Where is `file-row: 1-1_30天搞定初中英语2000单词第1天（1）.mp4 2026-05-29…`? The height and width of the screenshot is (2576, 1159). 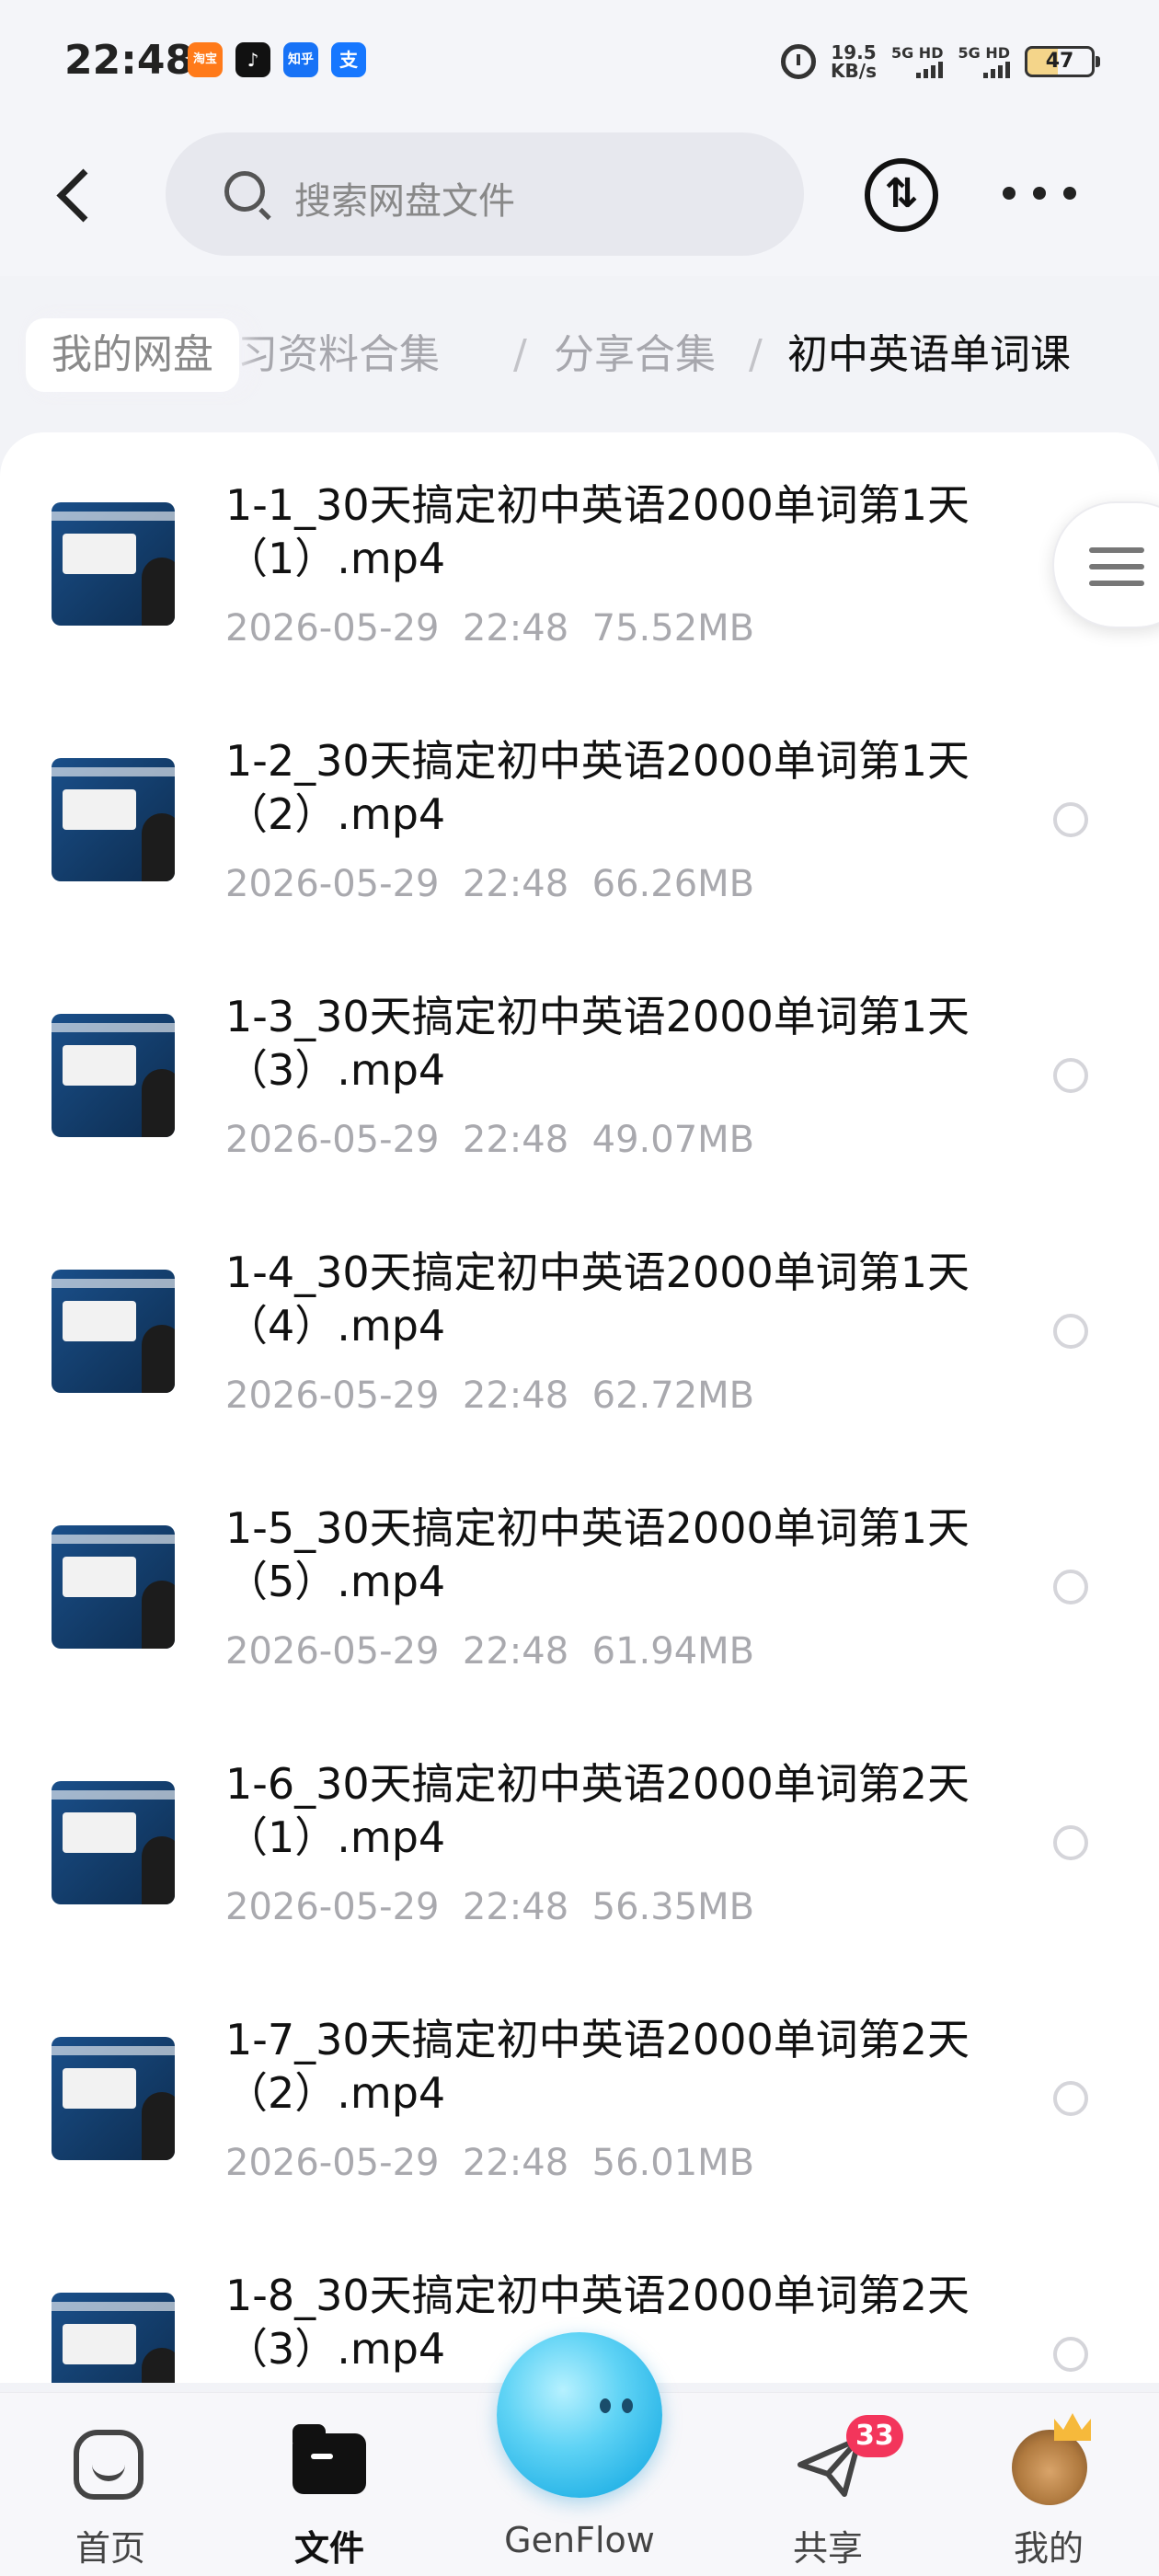 file-row: 1-1_30天搞定初中英语2000单词第1天（1）.mp4 2026-05-29… is located at coordinates (579, 606).